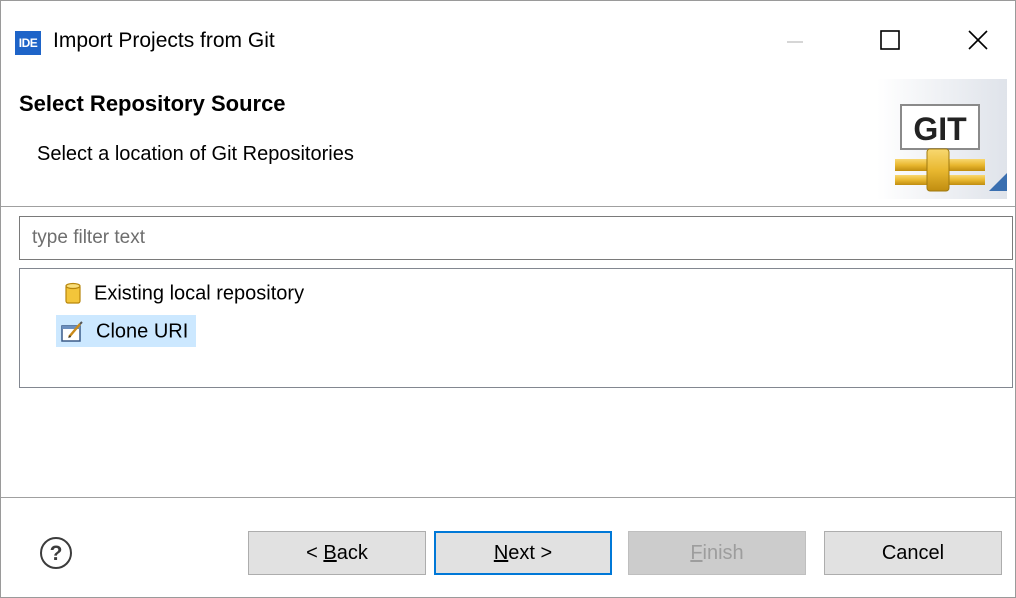 The image size is (1016, 598). I want to click on tree-item-clone-uri: Clone URI, so click(126, 331).